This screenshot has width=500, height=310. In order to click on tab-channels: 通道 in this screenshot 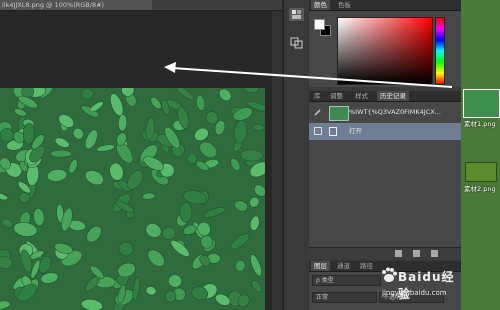, I will do `click(343, 266)`.